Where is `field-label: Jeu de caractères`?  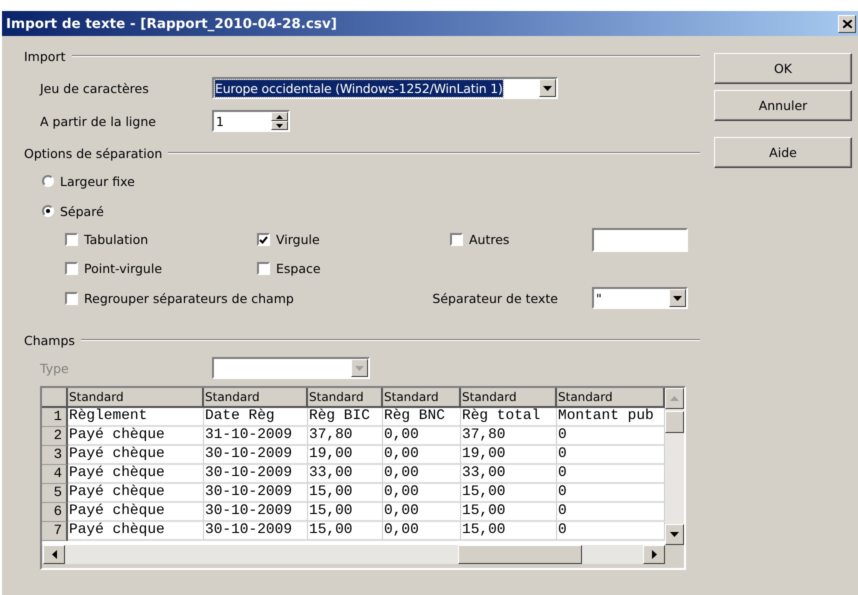
field-label: Jeu de caractères is located at coordinates (95, 88).